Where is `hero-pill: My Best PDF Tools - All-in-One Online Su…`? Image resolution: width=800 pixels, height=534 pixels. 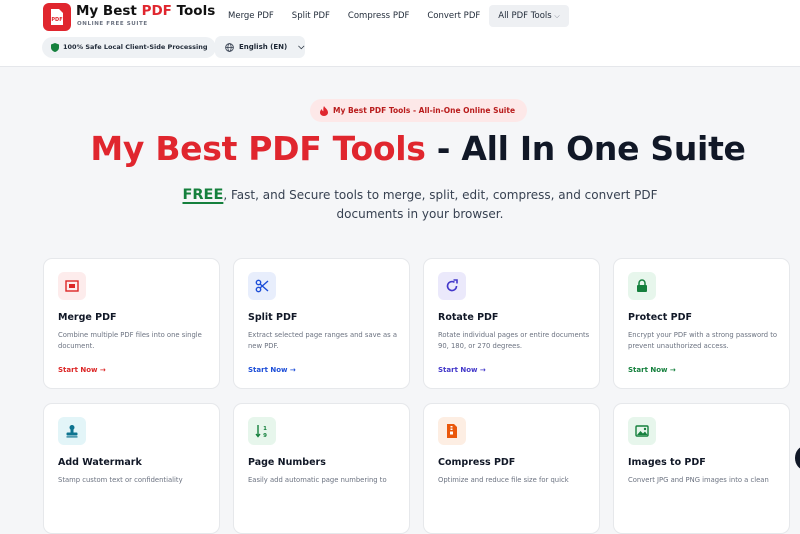
hero-pill: My Best PDF Tools - All-in-One Online Su… is located at coordinates (419, 110).